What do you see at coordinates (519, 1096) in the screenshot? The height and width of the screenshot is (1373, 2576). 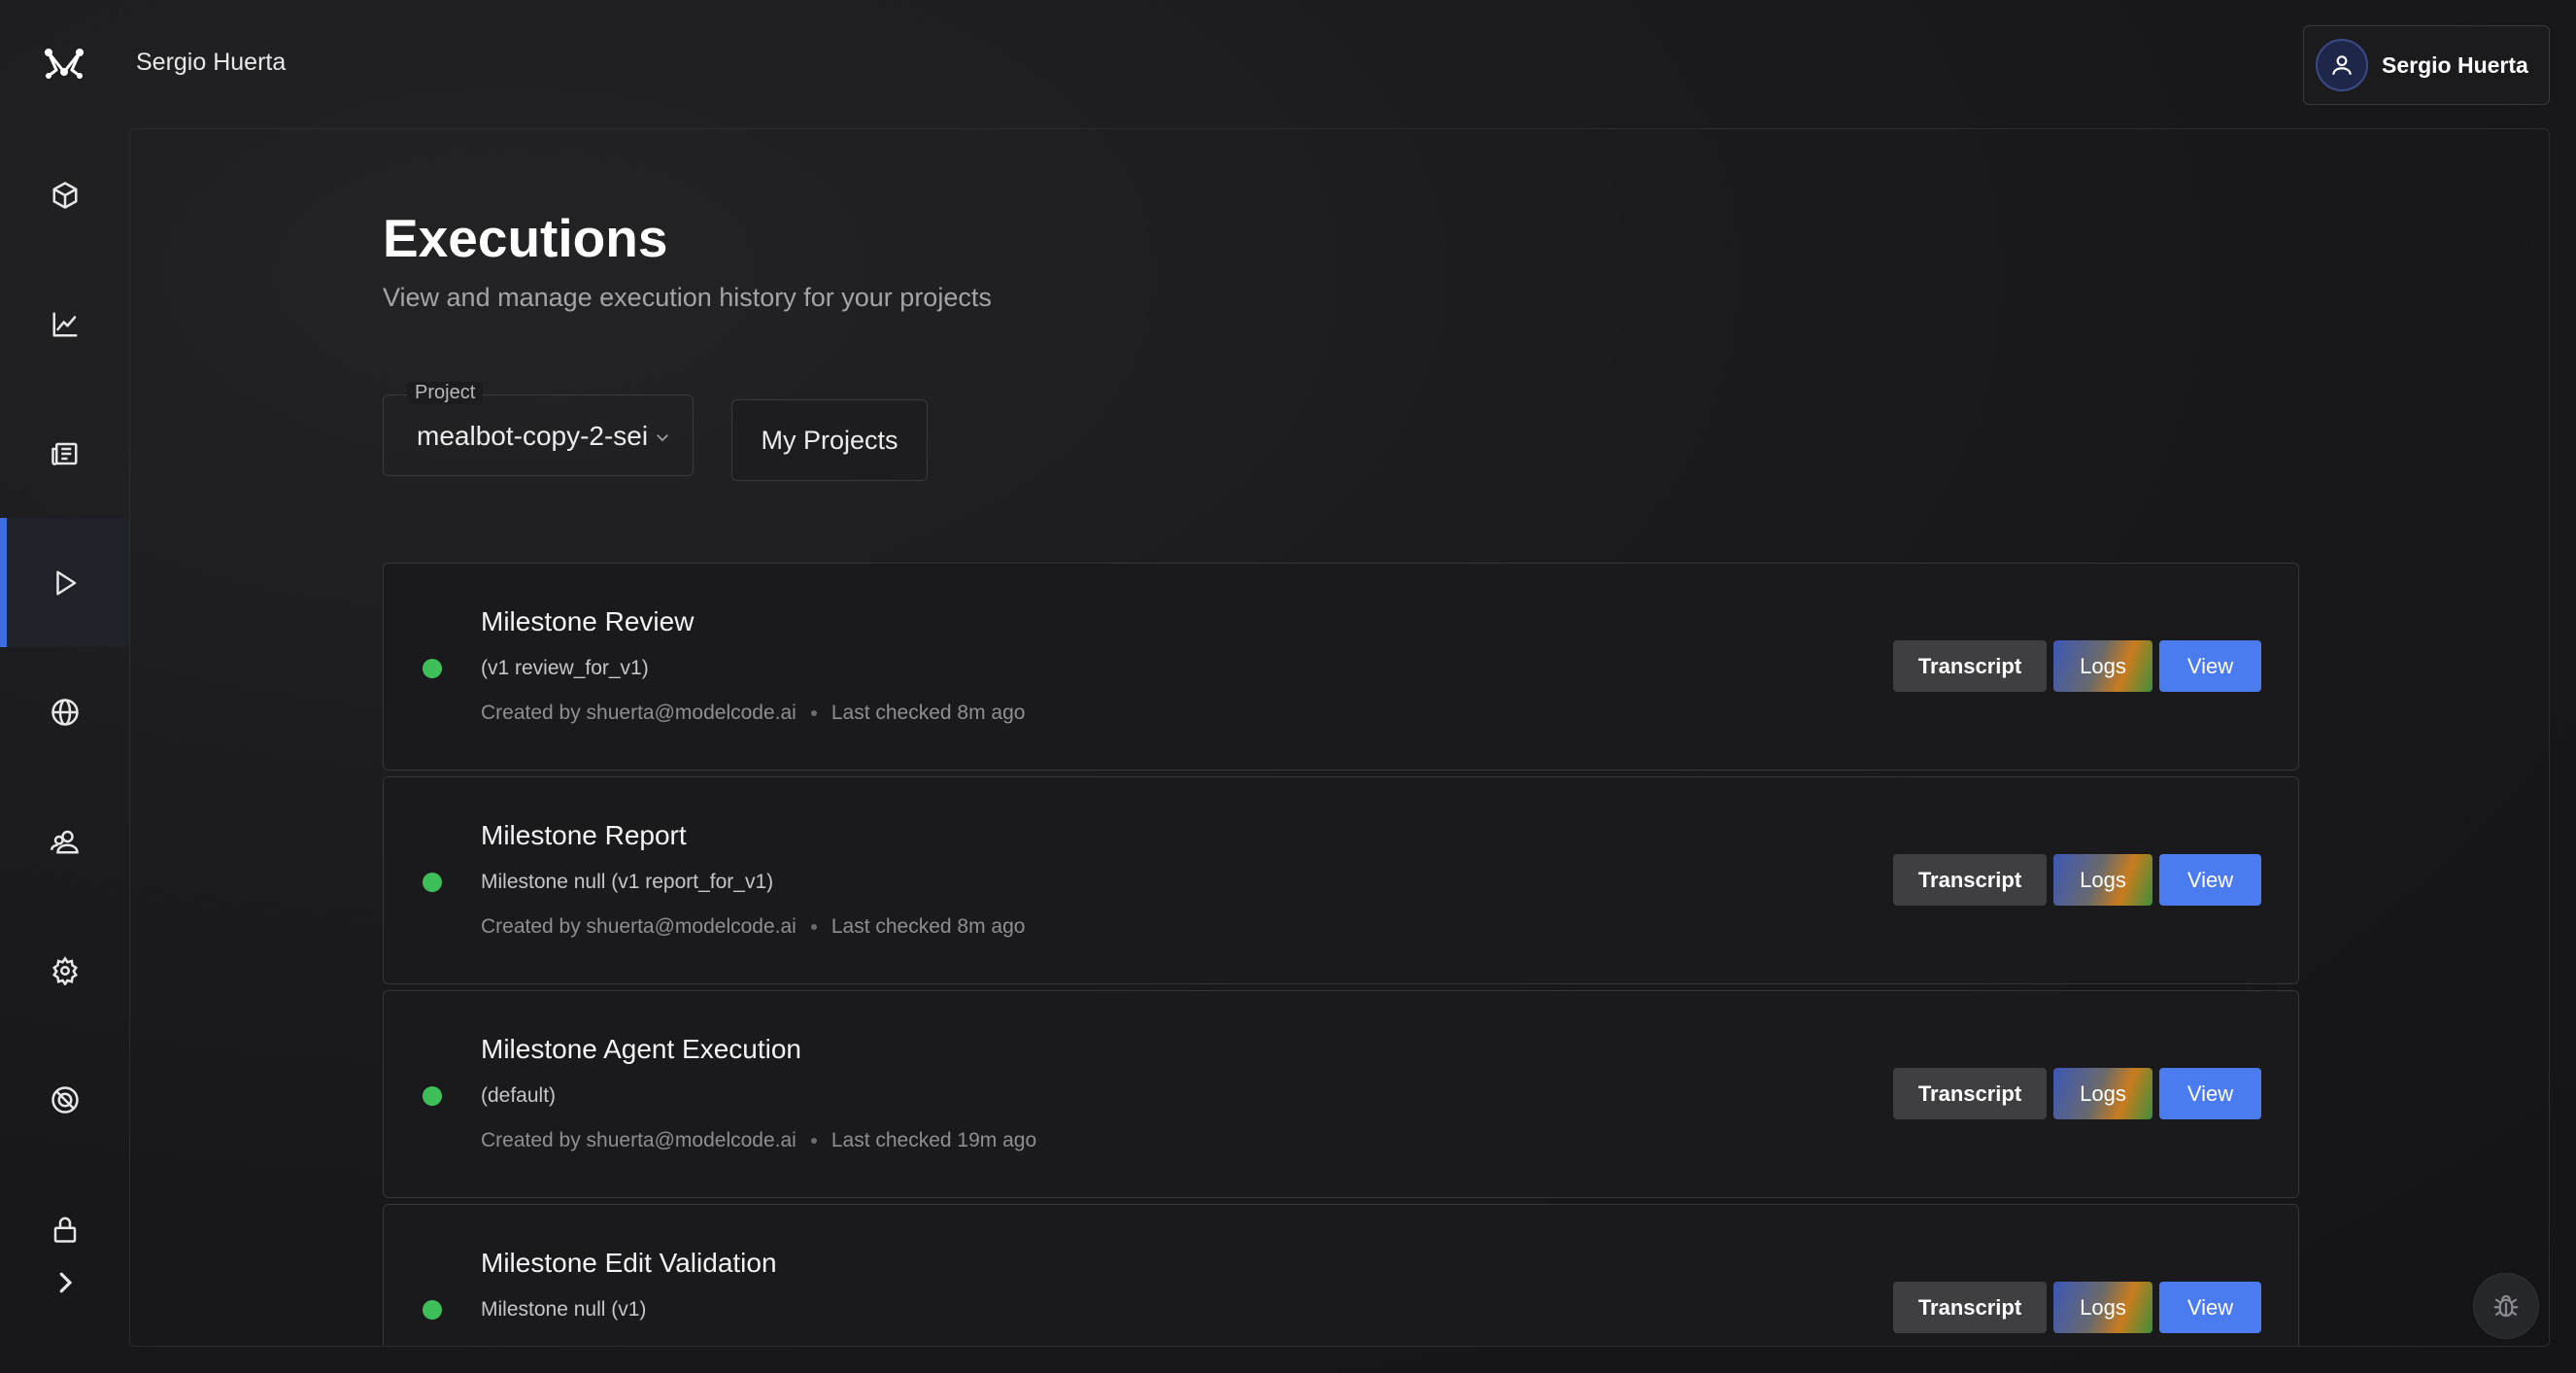 I see `execution-subtitle: (default)` at bounding box center [519, 1096].